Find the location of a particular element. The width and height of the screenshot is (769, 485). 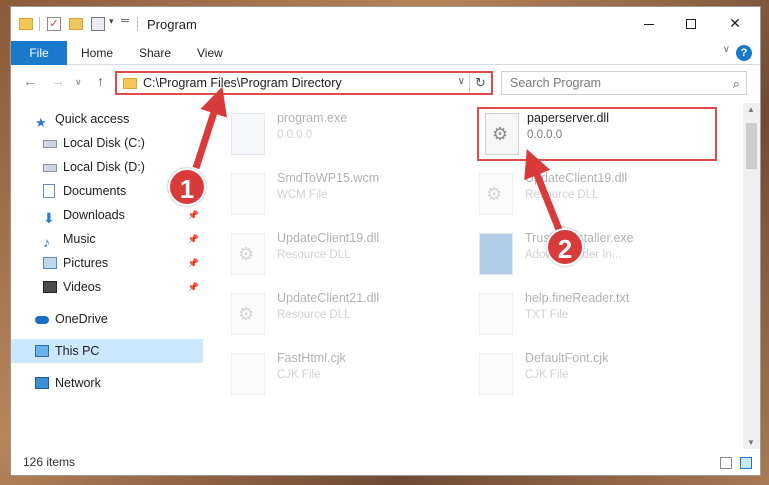

refresh-button: ↻ is located at coordinates (480, 83).